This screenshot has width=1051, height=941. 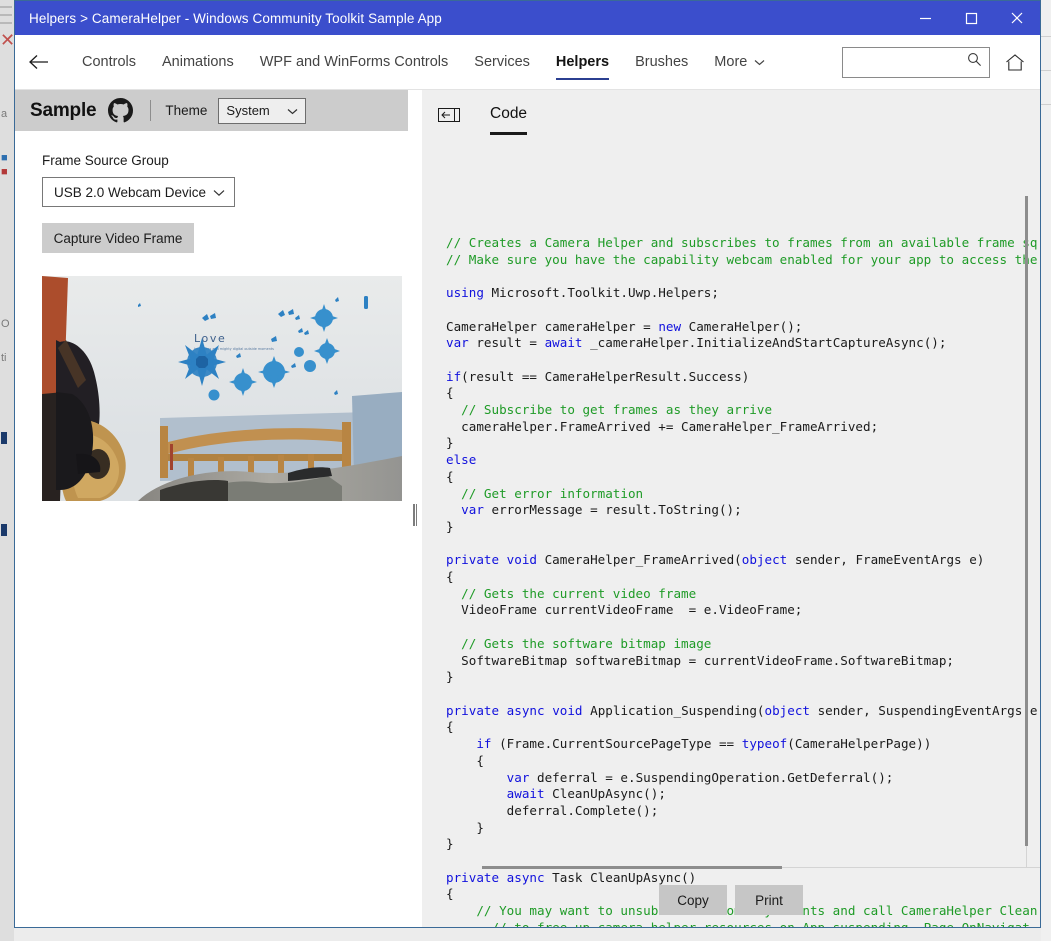 I want to click on frame-source-group-select: USB 2.0 Webcam Device, so click(x=138, y=192).